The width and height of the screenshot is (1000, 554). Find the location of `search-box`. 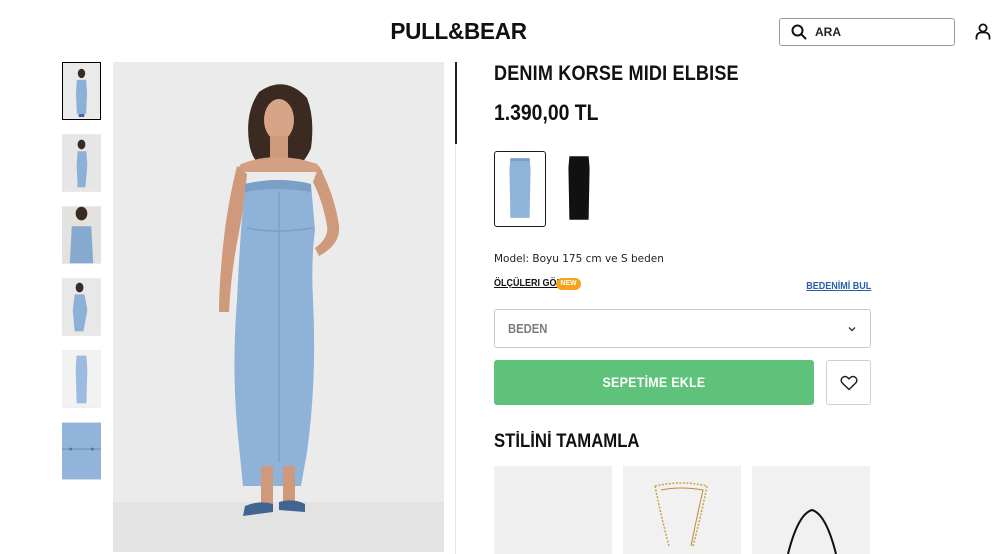

search-box is located at coordinates (867, 32).